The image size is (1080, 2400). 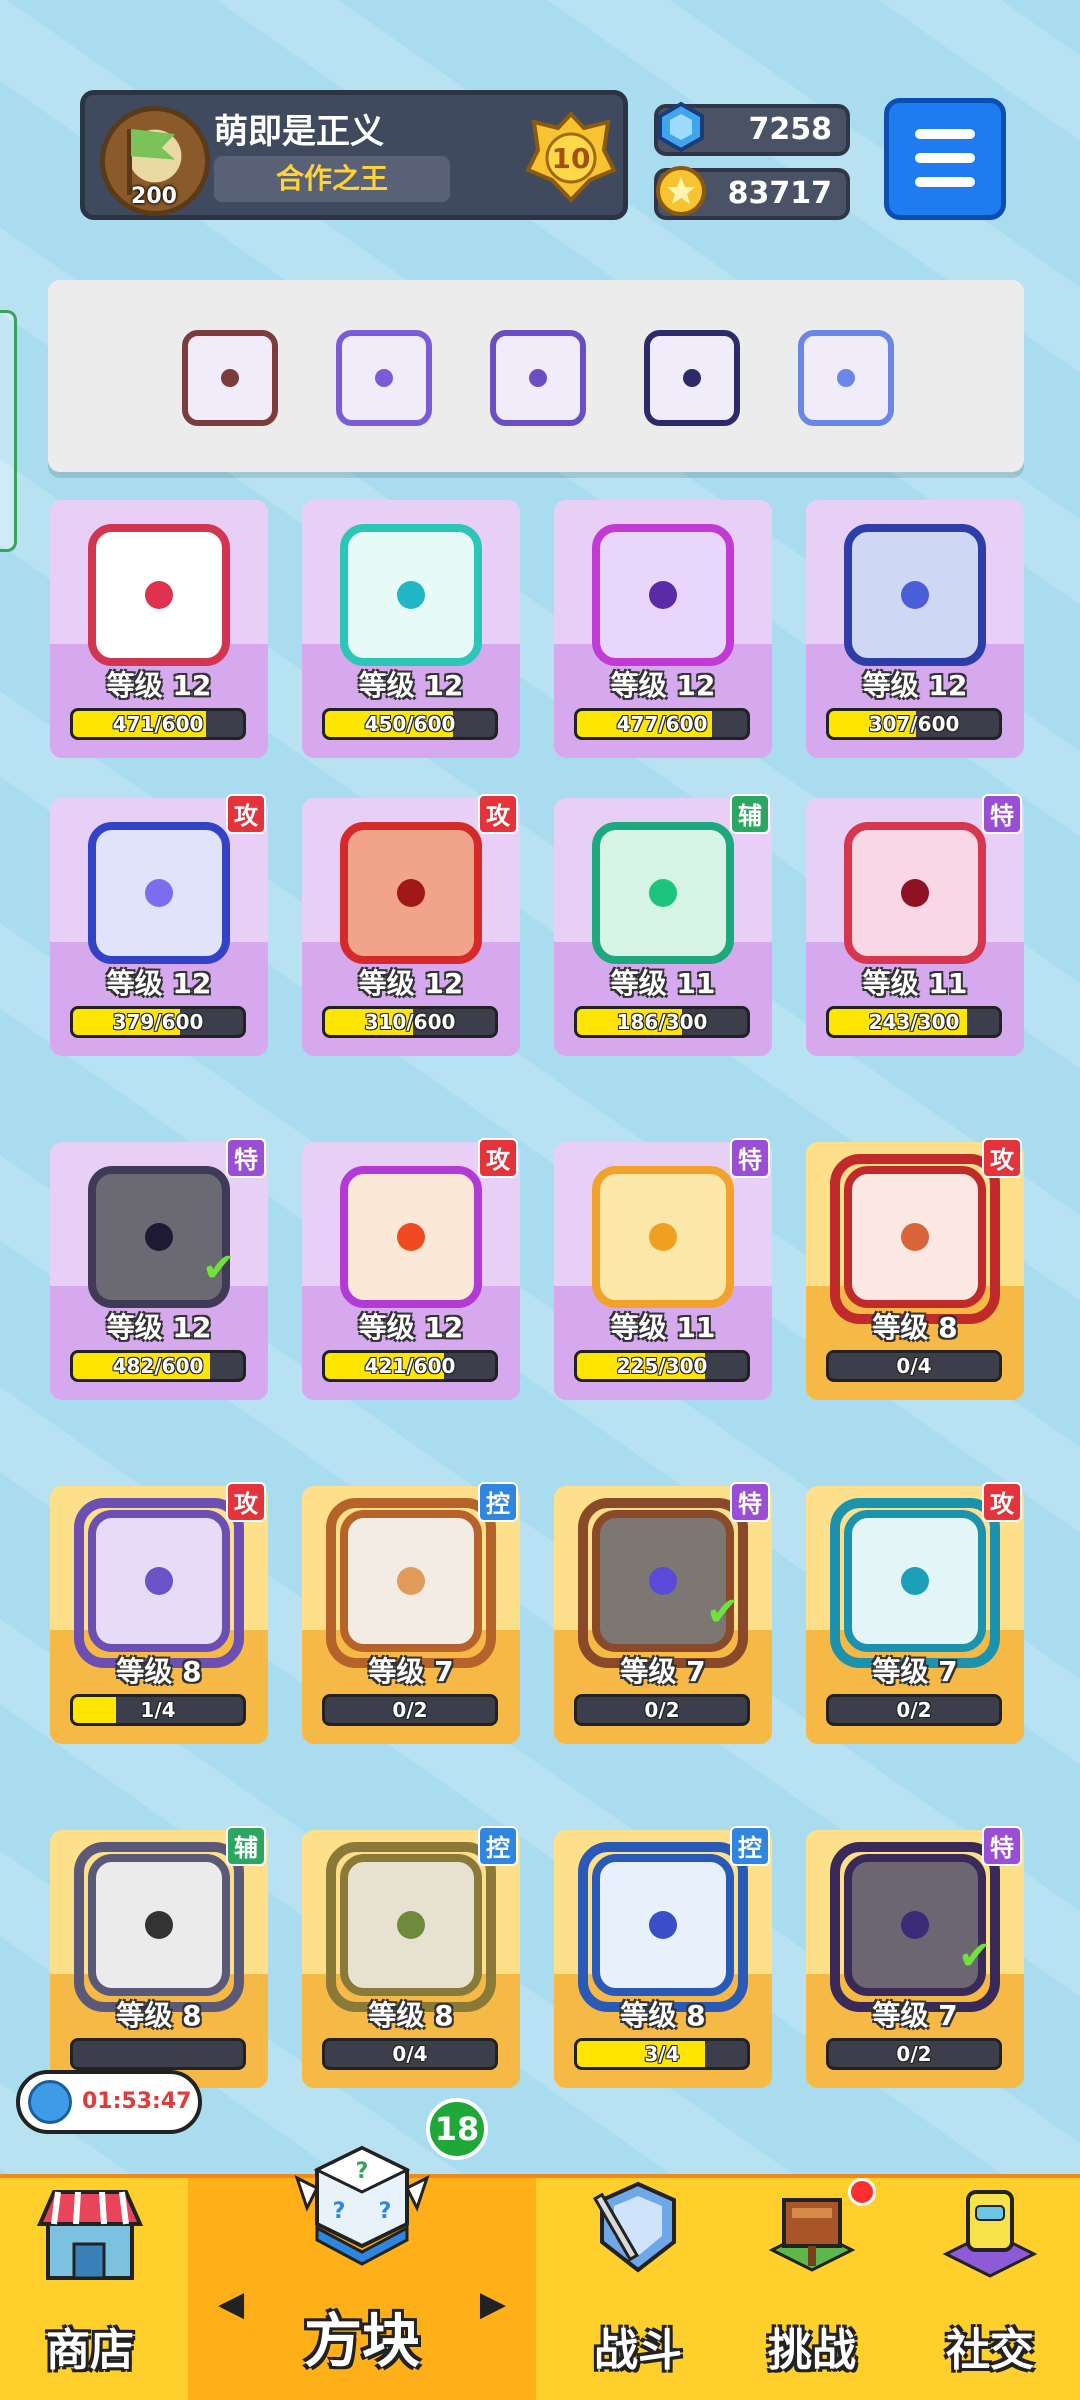 What do you see at coordinates (662, 1022) in the screenshot?
I see `progress-text: 186/300` at bounding box center [662, 1022].